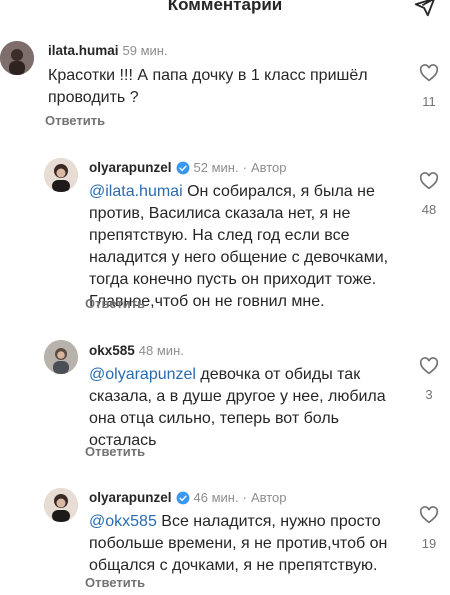 The image size is (450, 595). I want to click on like-count: 48, so click(429, 209).